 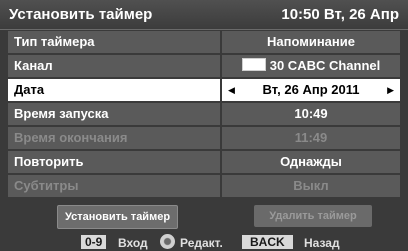 I want to click on row-label: Канал, so click(x=114, y=66).